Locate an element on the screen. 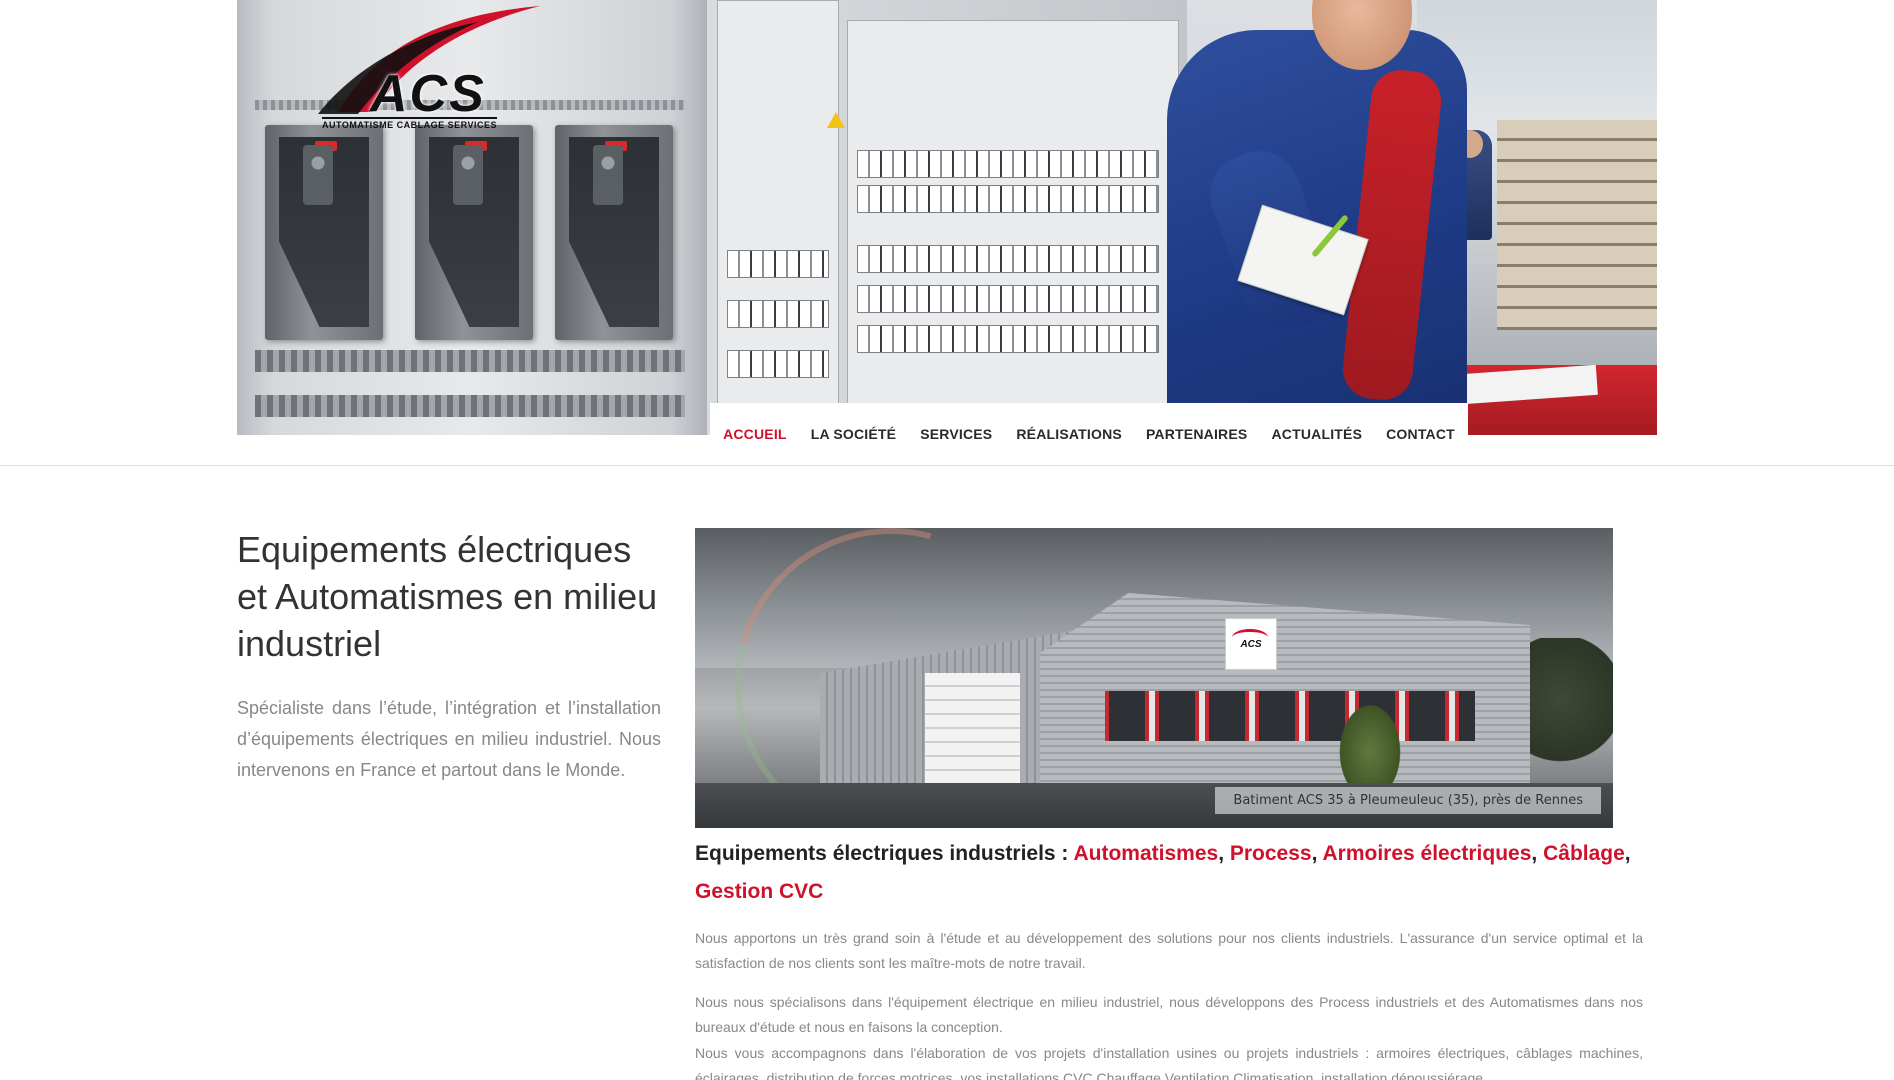  warning-sign-icon is located at coordinates (836, 120).